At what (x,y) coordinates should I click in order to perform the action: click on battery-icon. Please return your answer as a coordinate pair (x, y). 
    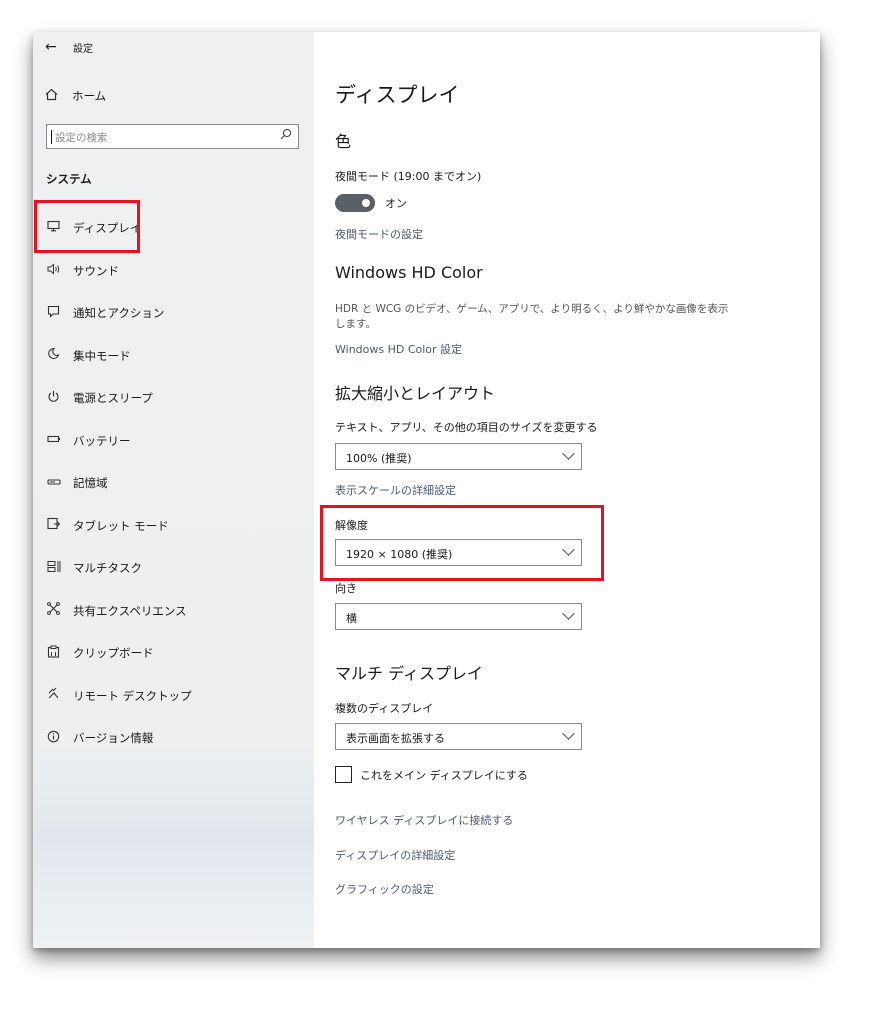
    Looking at the image, I should click on (60, 440).